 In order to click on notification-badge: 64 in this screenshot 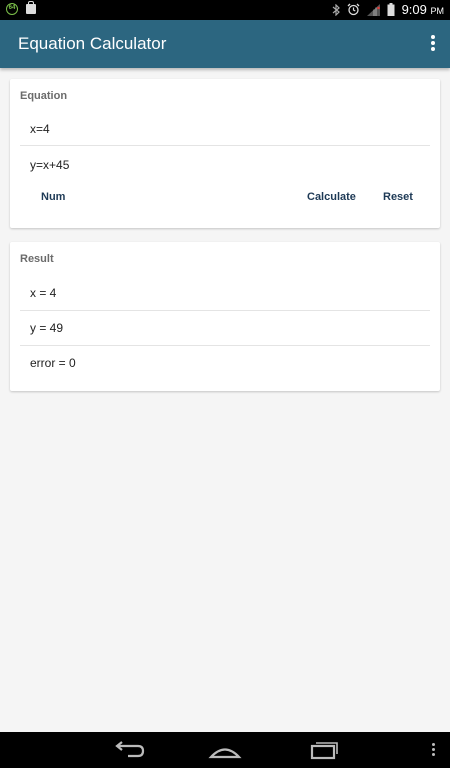, I will do `click(12, 8)`.